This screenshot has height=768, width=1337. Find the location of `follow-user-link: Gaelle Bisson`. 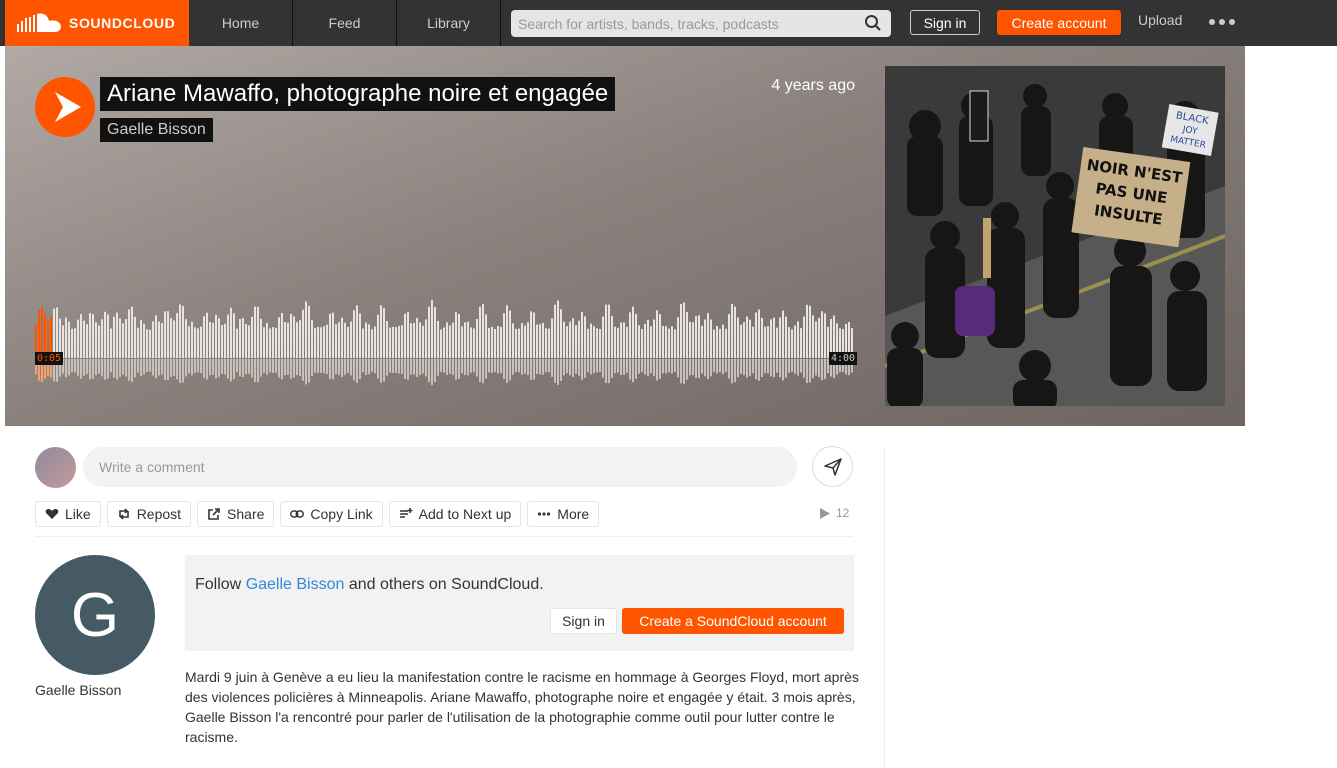

follow-user-link: Gaelle Bisson is located at coordinates (295, 584).